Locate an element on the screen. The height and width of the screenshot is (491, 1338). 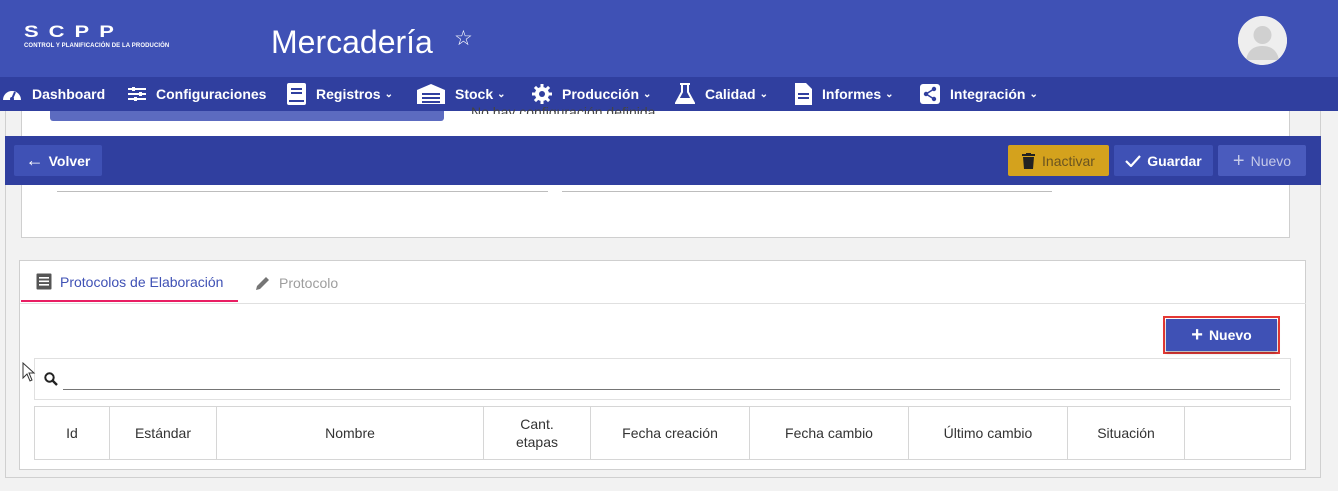
arrow-left-icon: ← is located at coordinates (34, 160).